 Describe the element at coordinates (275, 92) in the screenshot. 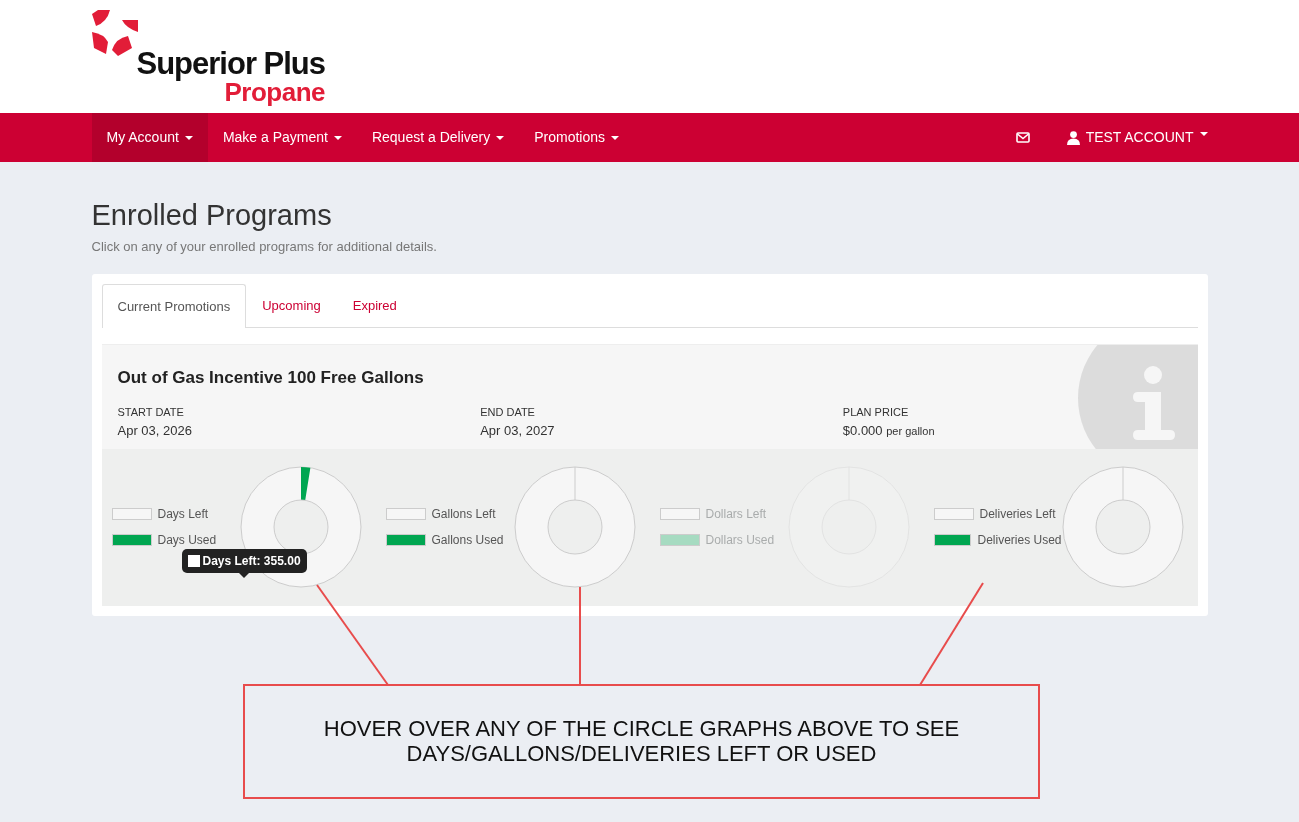

I see `logo-subtext: Propane` at that location.